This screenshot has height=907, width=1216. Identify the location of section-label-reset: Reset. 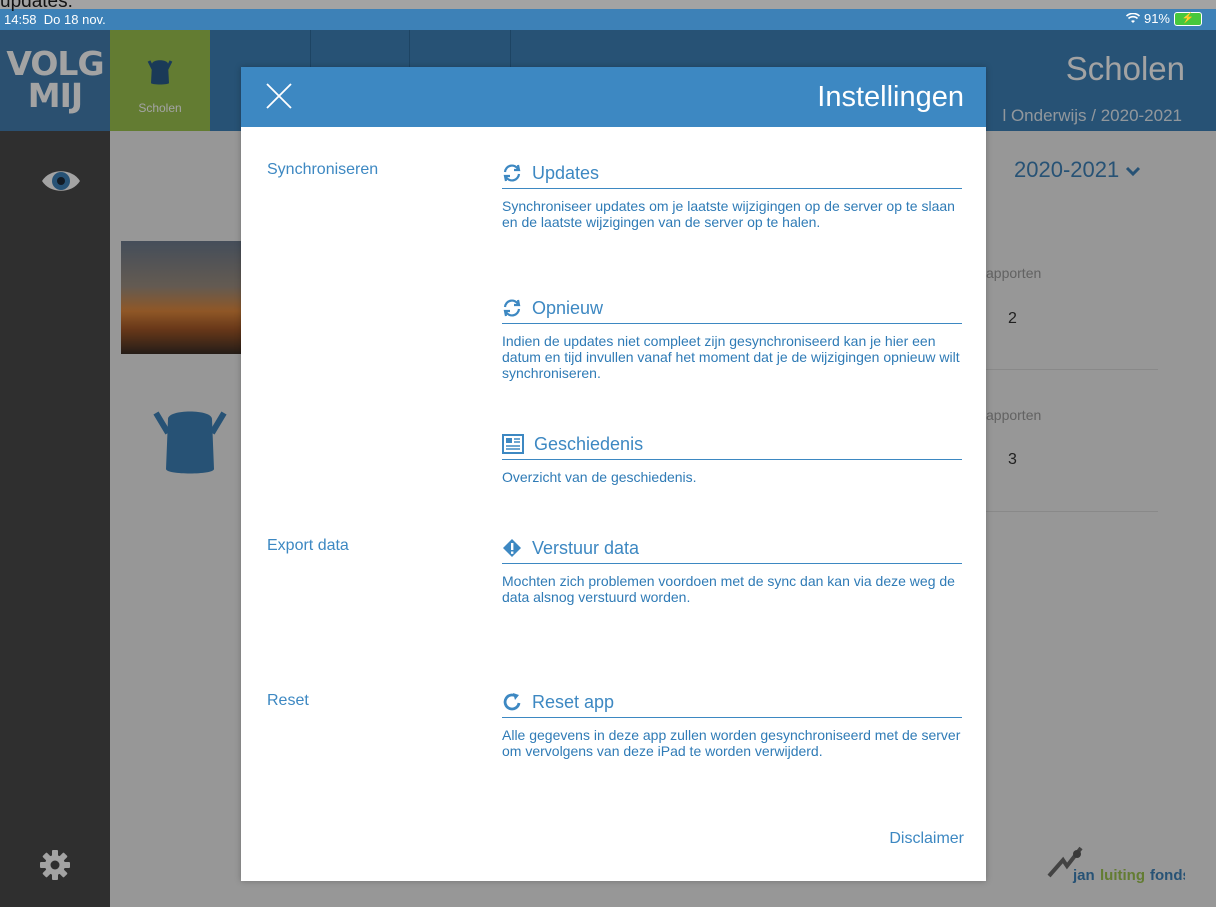
(288, 700).